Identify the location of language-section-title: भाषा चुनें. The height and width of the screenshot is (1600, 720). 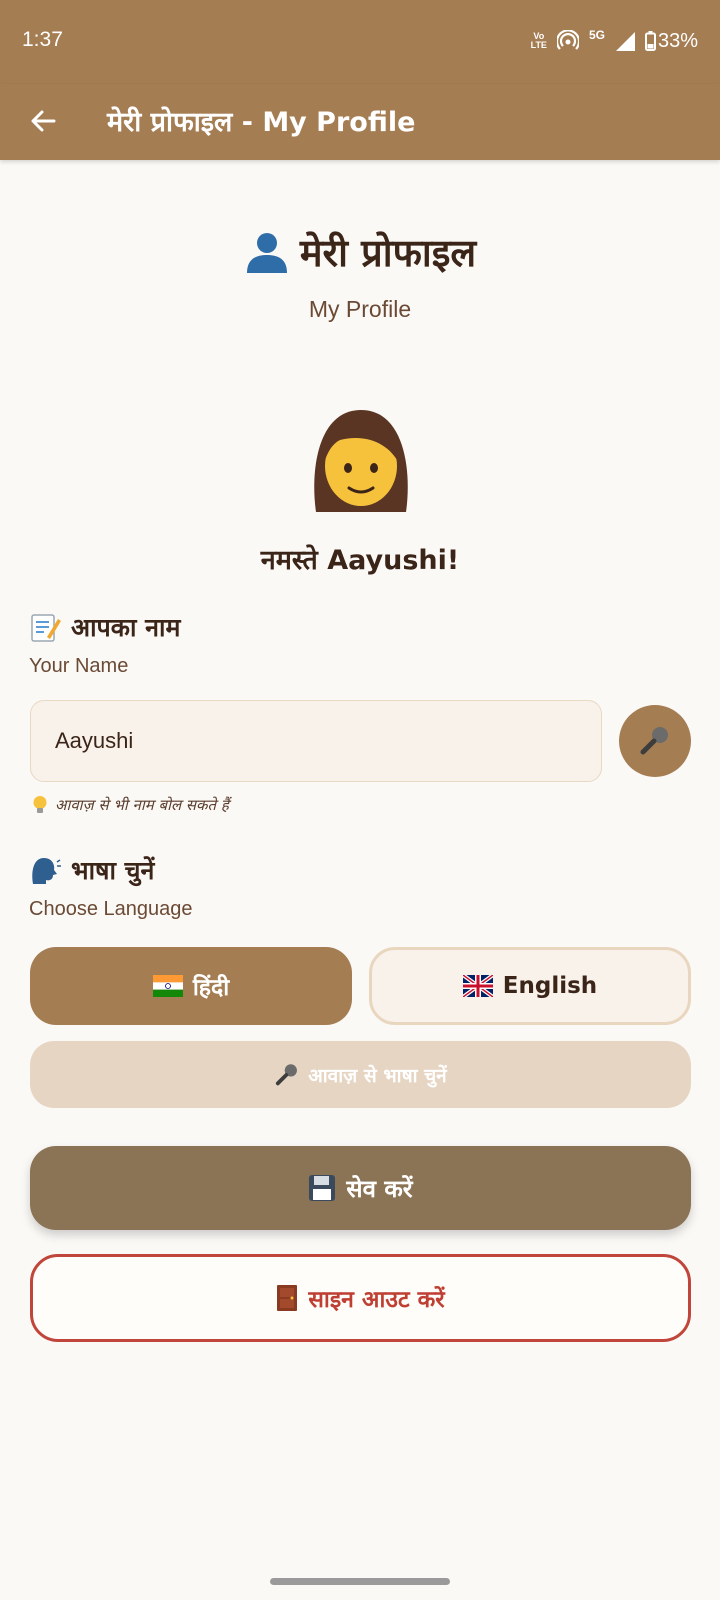
(91, 870).